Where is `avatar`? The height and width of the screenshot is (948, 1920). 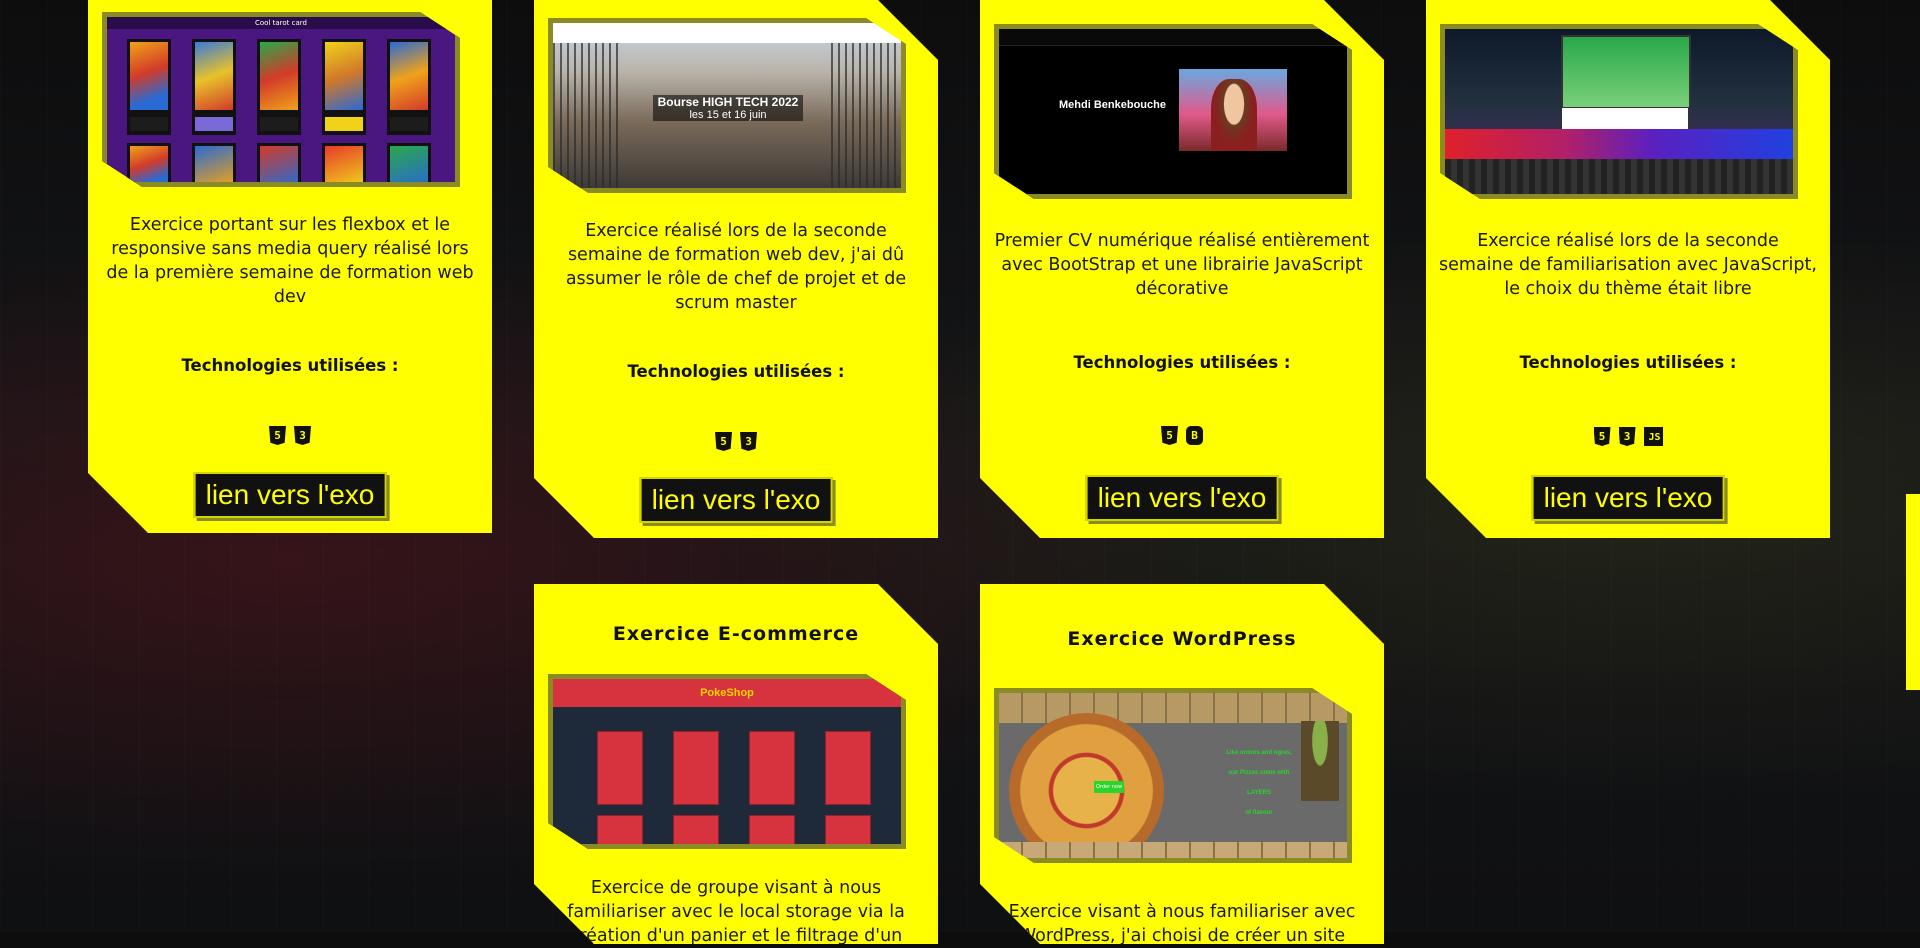 avatar is located at coordinates (1234, 115).